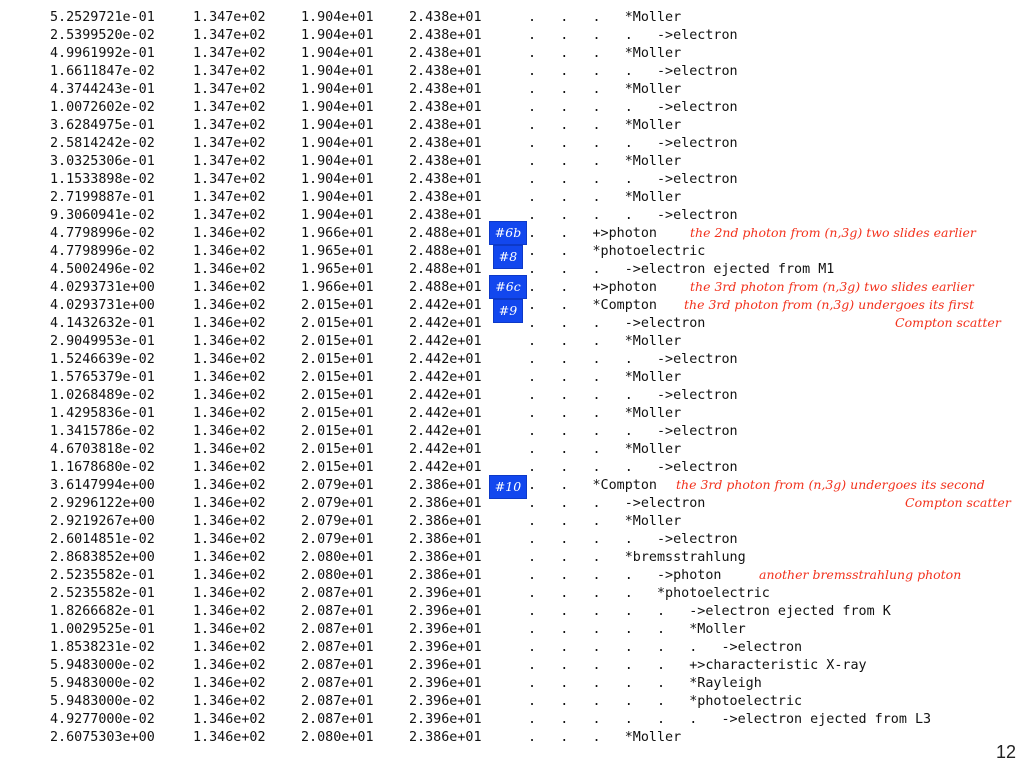  Describe the element at coordinates (508, 257) in the screenshot. I see `step-badge: #8` at that location.